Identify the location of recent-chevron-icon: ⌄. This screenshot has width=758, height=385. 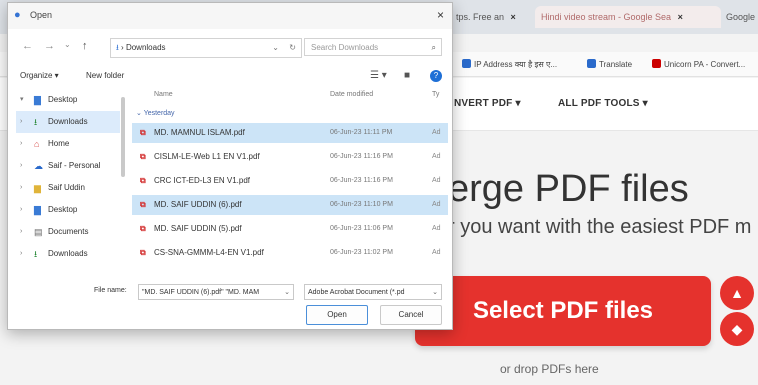
(67, 44).